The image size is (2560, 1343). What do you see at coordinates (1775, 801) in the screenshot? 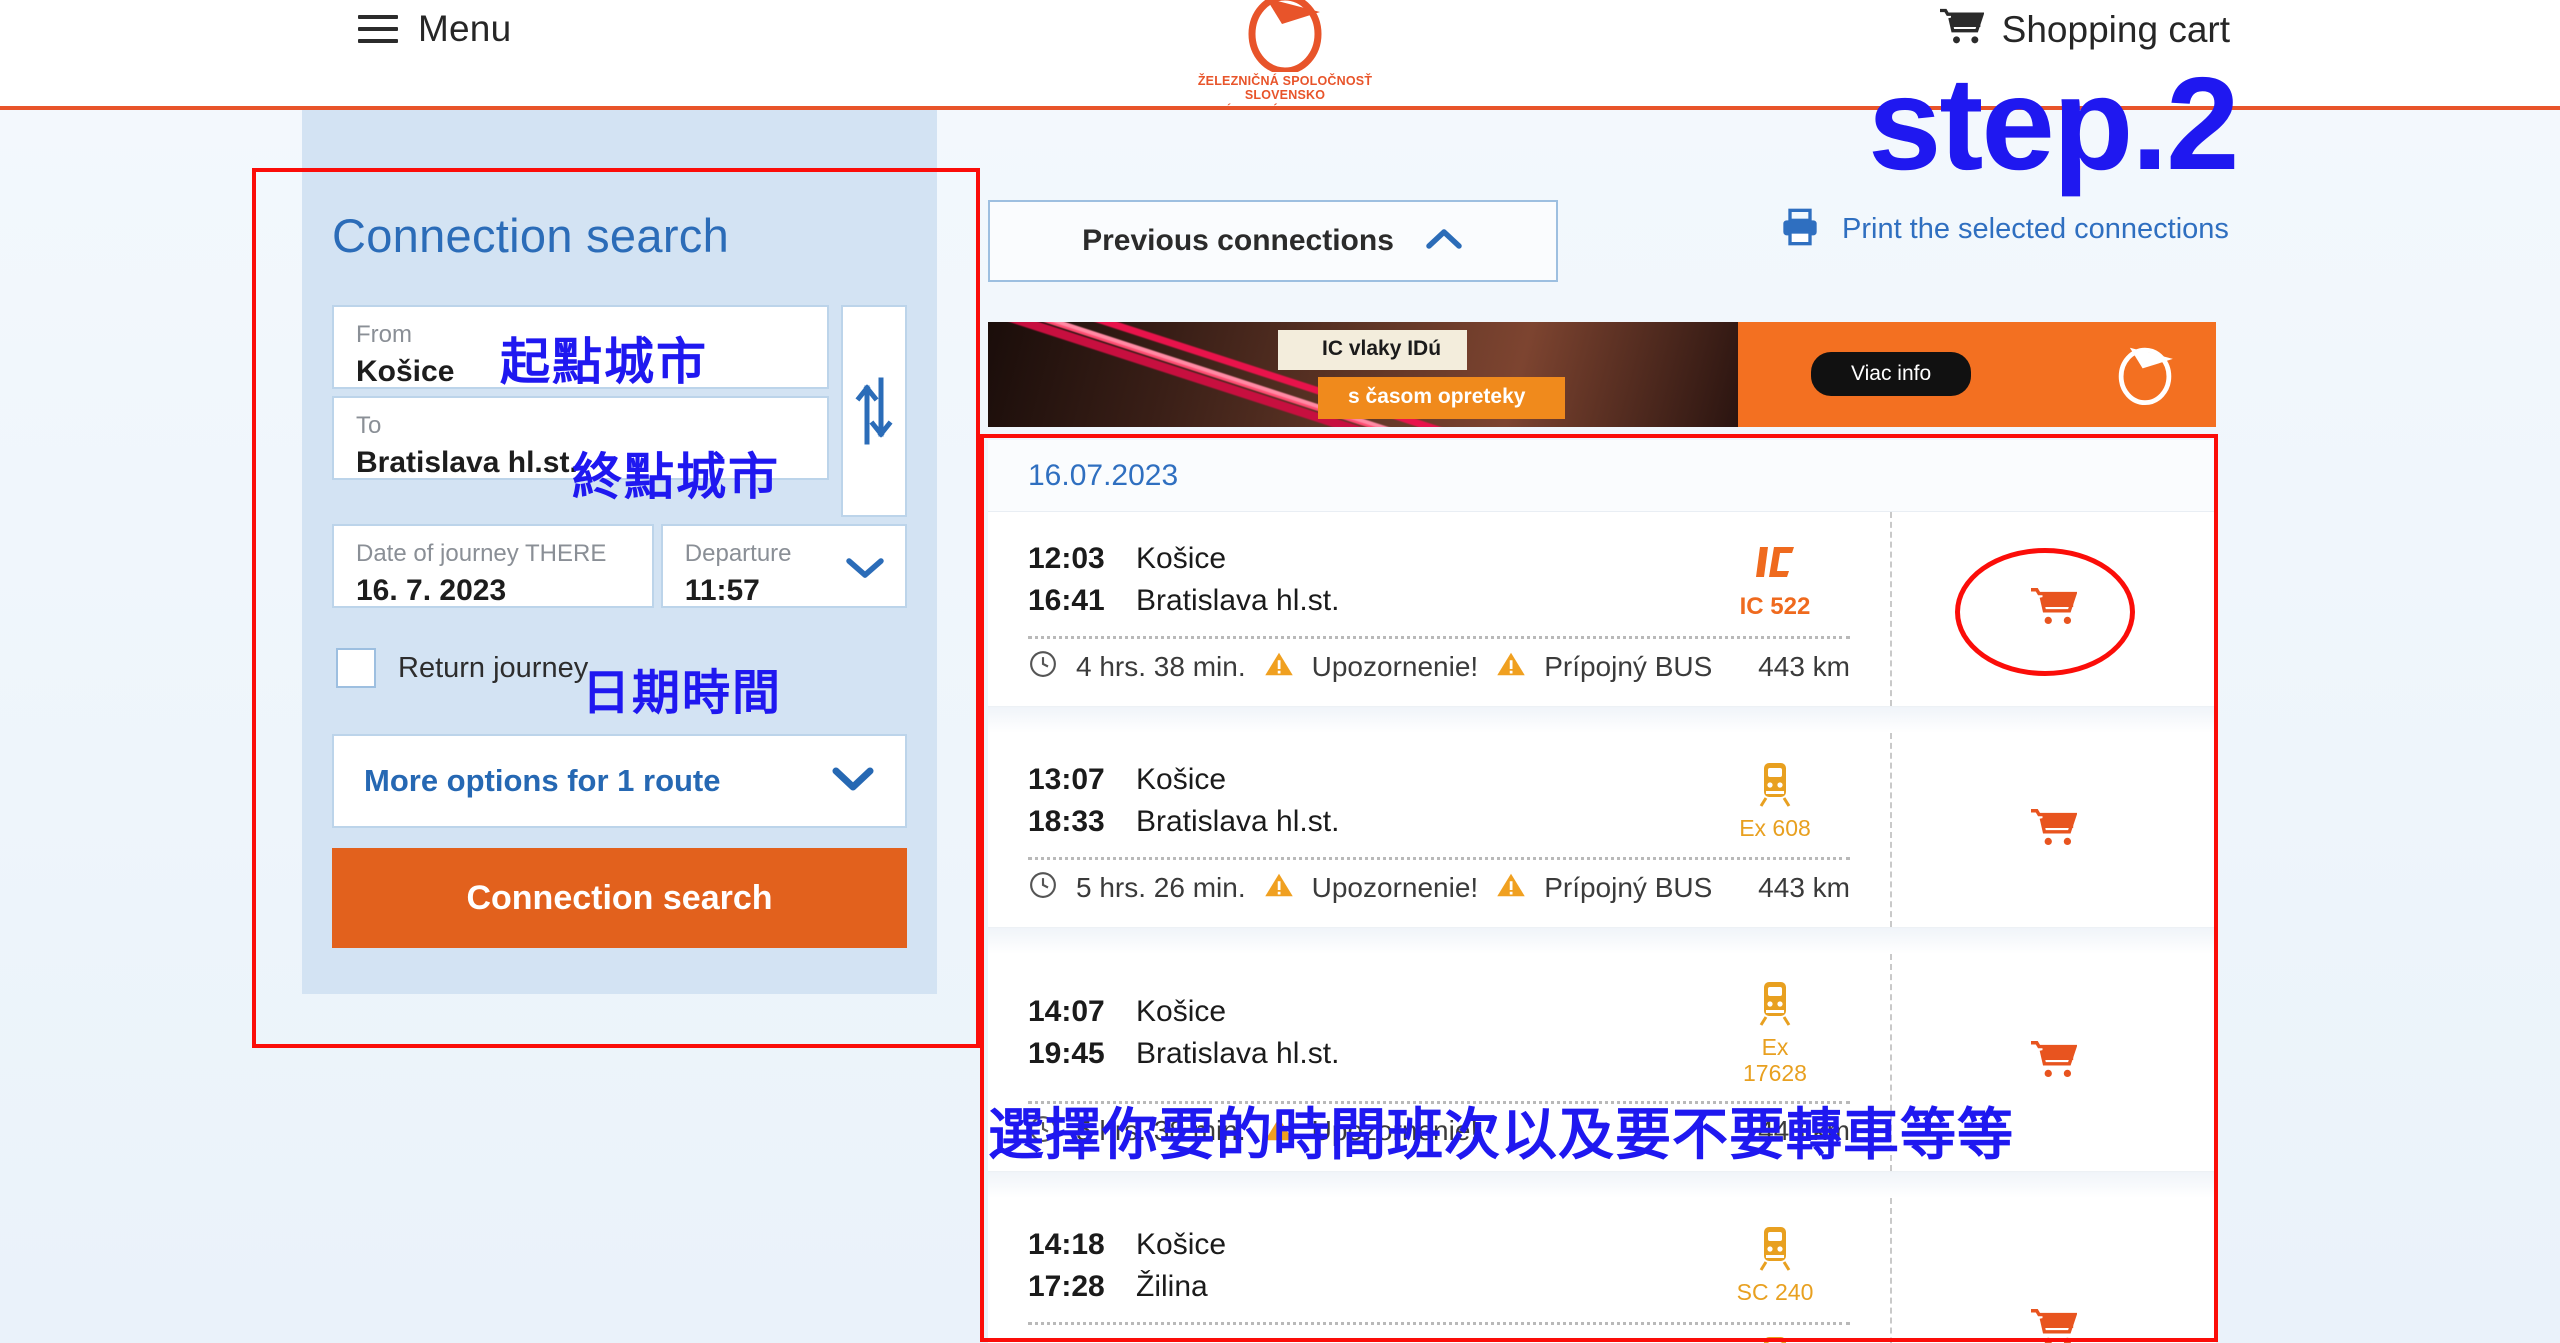
I see `train-info: Ex 608` at bounding box center [1775, 801].